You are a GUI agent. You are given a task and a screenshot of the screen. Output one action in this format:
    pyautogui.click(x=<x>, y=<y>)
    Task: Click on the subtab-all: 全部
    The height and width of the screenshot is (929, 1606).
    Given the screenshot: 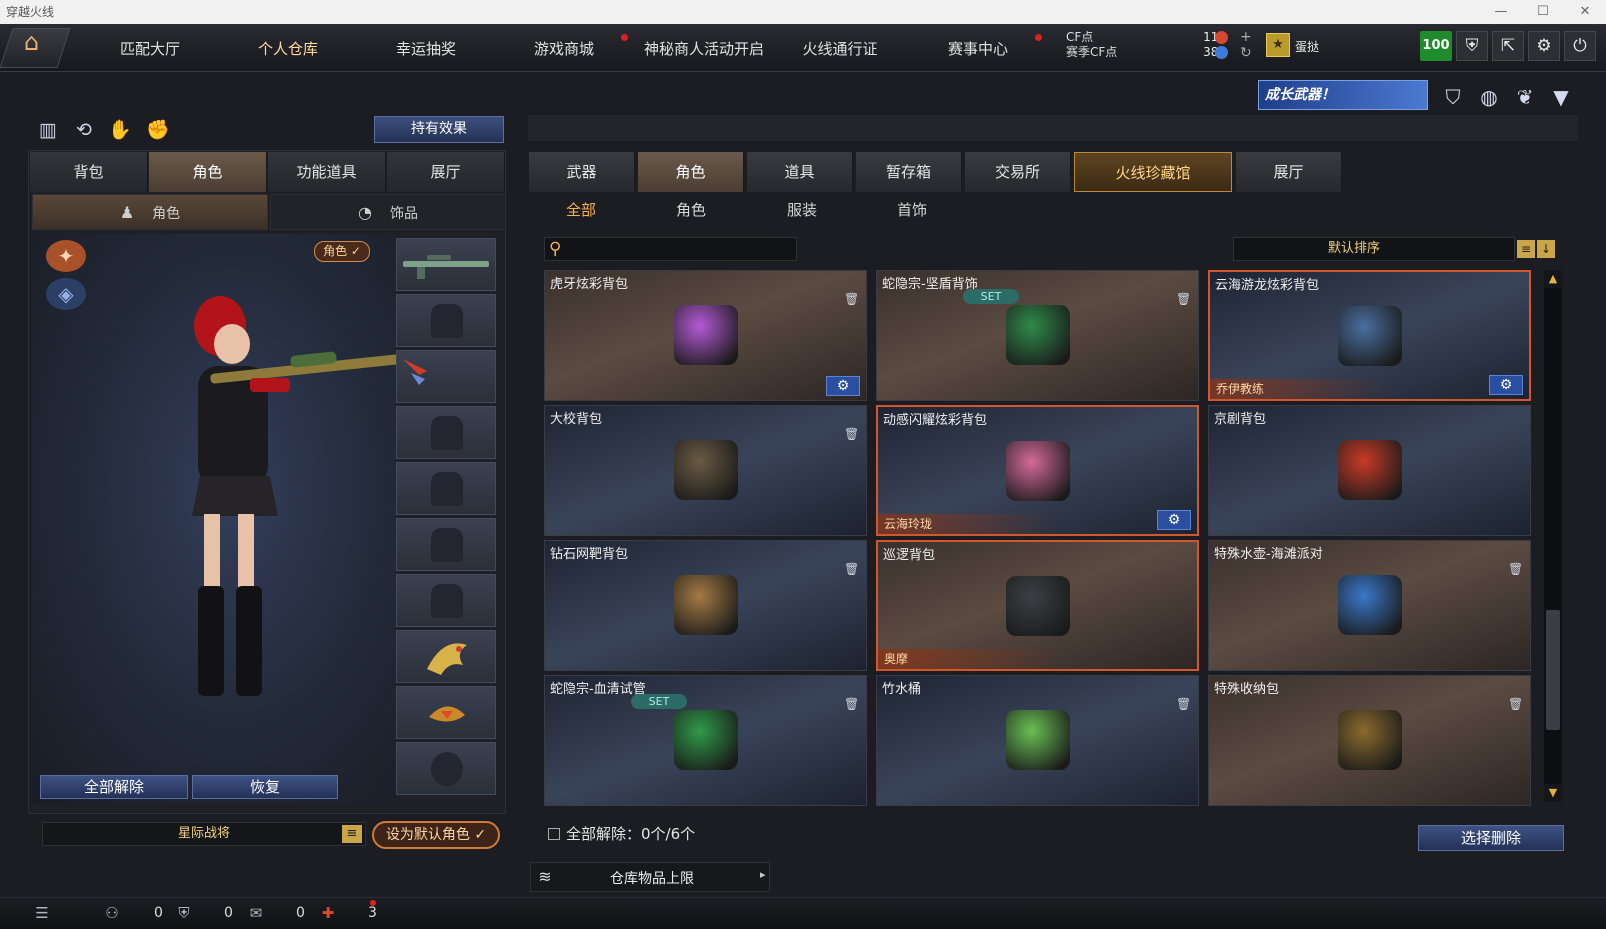 What is the action you would take?
    pyautogui.click(x=581, y=210)
    